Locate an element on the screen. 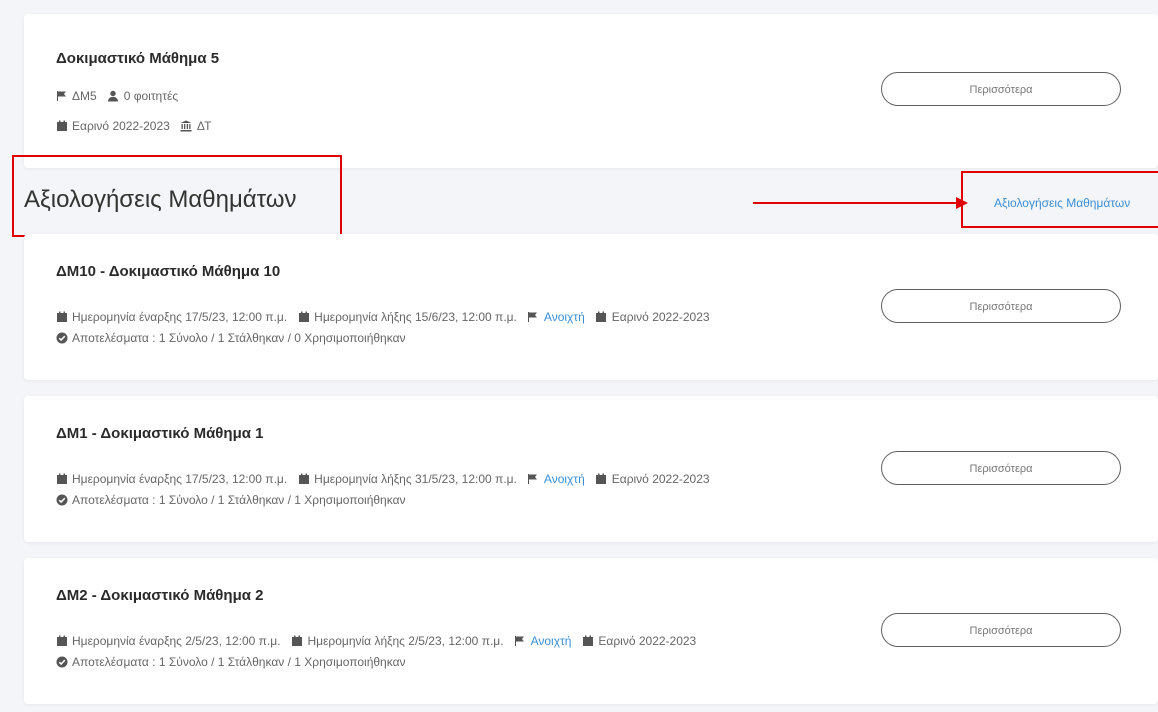  institution-icon is located at coordinates (186, 126).